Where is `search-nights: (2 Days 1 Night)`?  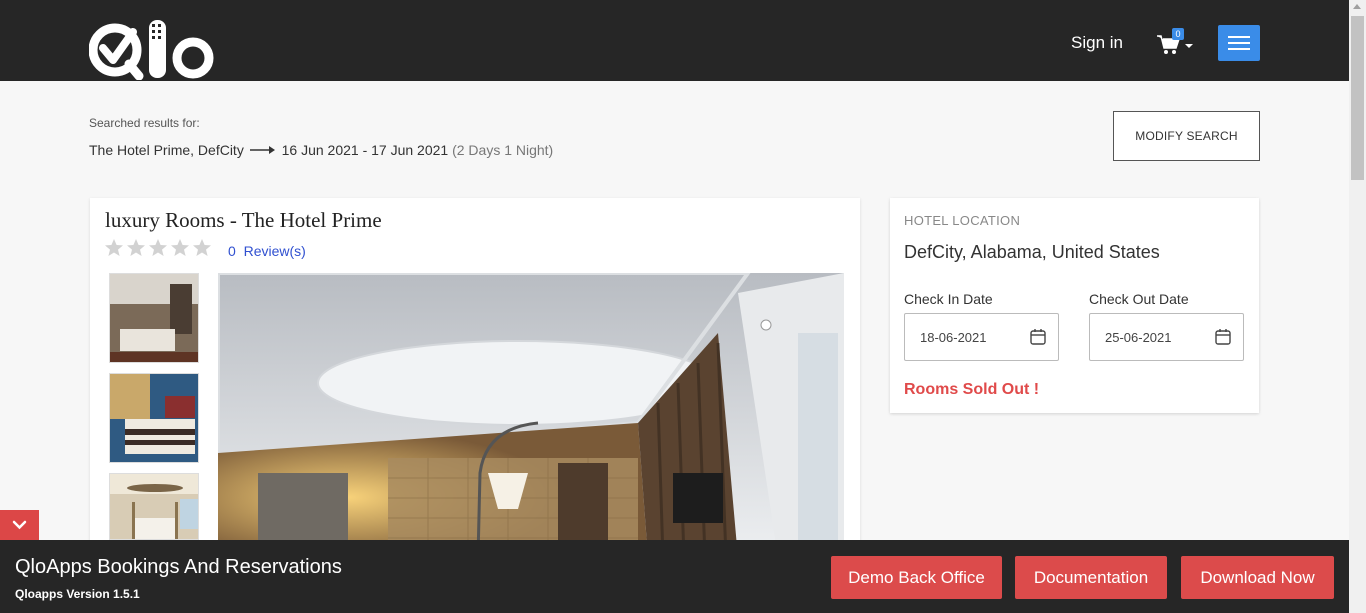 search-nights: (2 Days 1 Night) is located at coordinates (503, 150).